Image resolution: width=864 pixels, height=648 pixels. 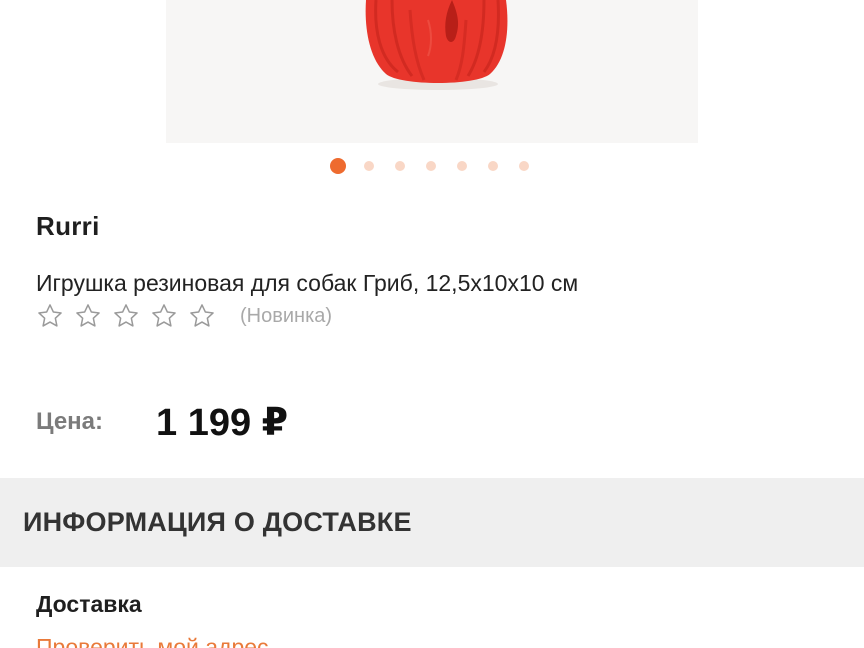 I want to click on delivery-info-section-header: ИНФОРМАЦИЯ О ДОСТАВКЕ, so click(x=432, y=522).